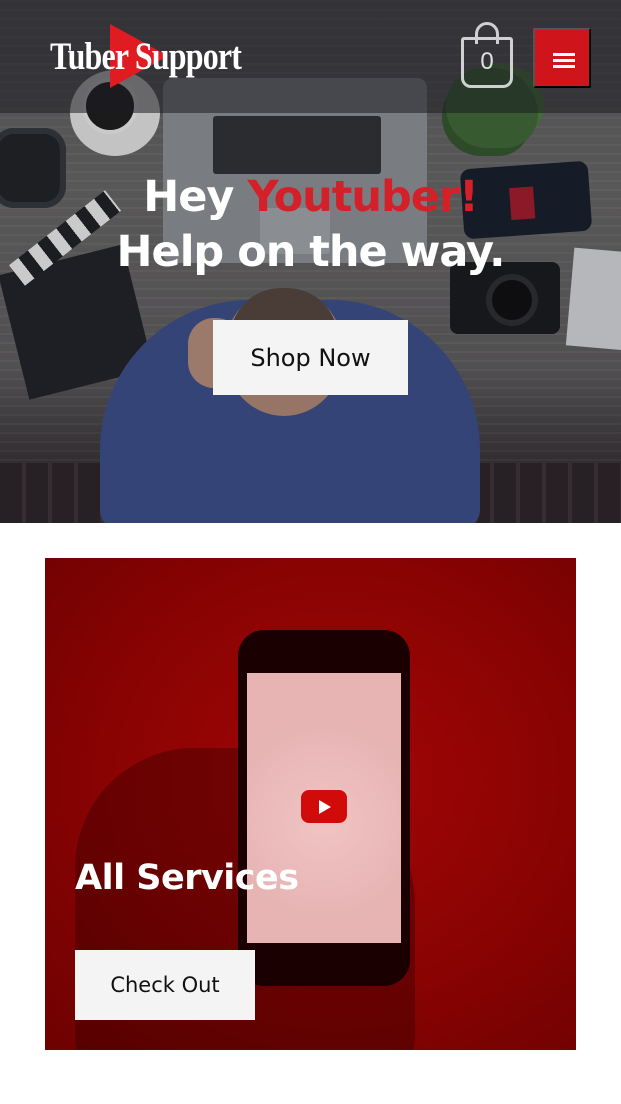 This screenshot has width=621, height=1104. I want to click on check-out-button: Check Out, so click(165, 985).